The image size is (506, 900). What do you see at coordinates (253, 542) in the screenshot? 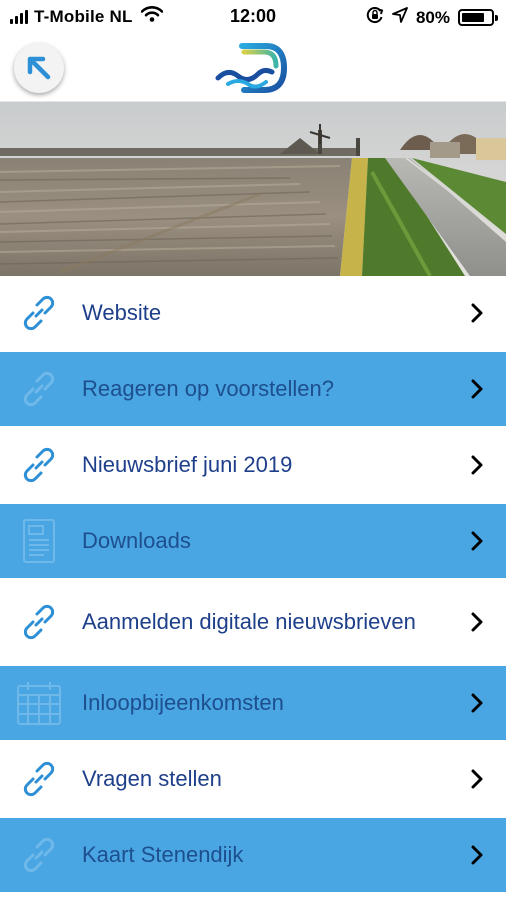
I see `menu-item-downloads: Downloads` at bounding box center [253, 542].